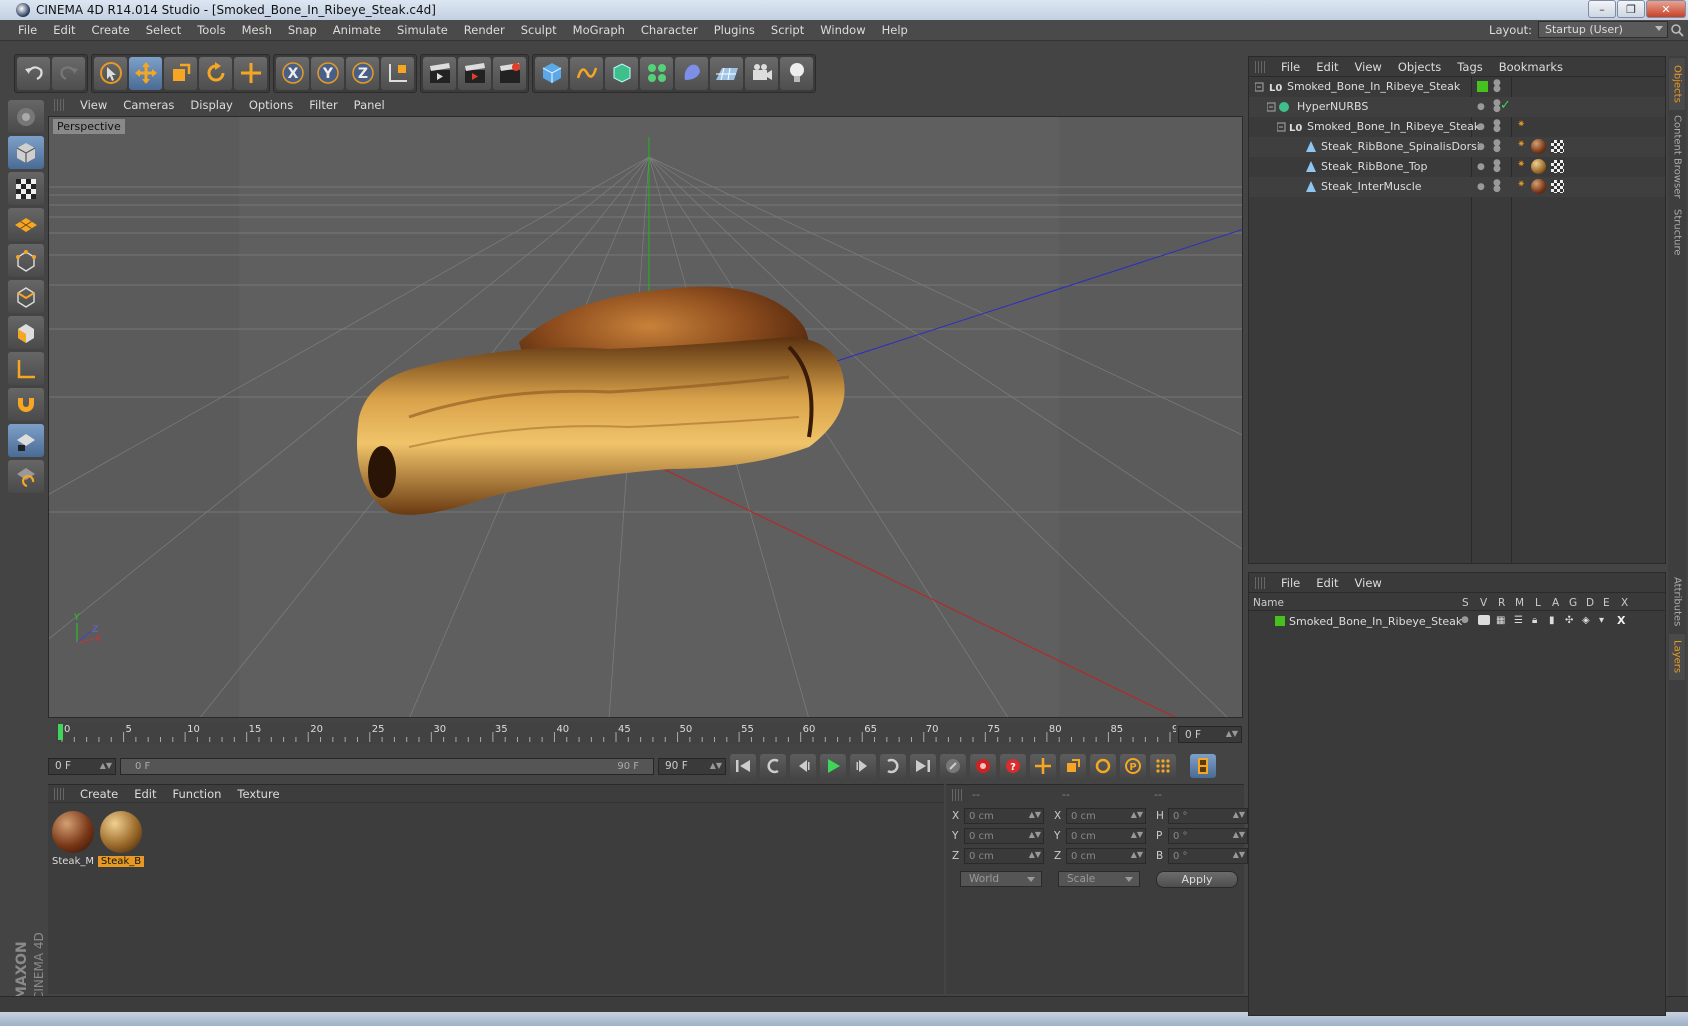  Describe the element at coordinates (387, 766) in the screenshot. I see `frame-range-slider: 0 F 90 F` at that location.